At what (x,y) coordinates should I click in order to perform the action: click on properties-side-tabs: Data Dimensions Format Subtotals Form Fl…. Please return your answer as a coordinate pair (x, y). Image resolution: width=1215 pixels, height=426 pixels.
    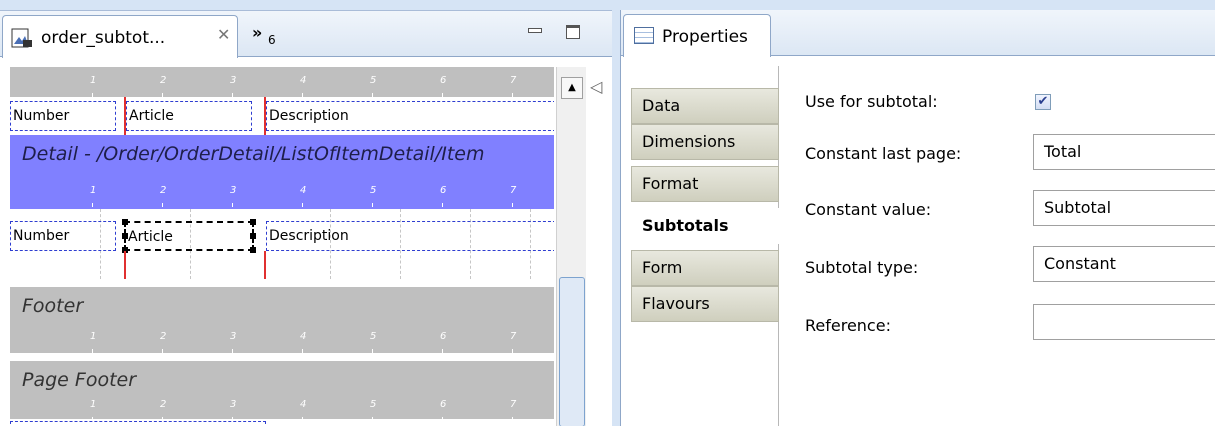
    Looking at the image, I should click on (705, 246).